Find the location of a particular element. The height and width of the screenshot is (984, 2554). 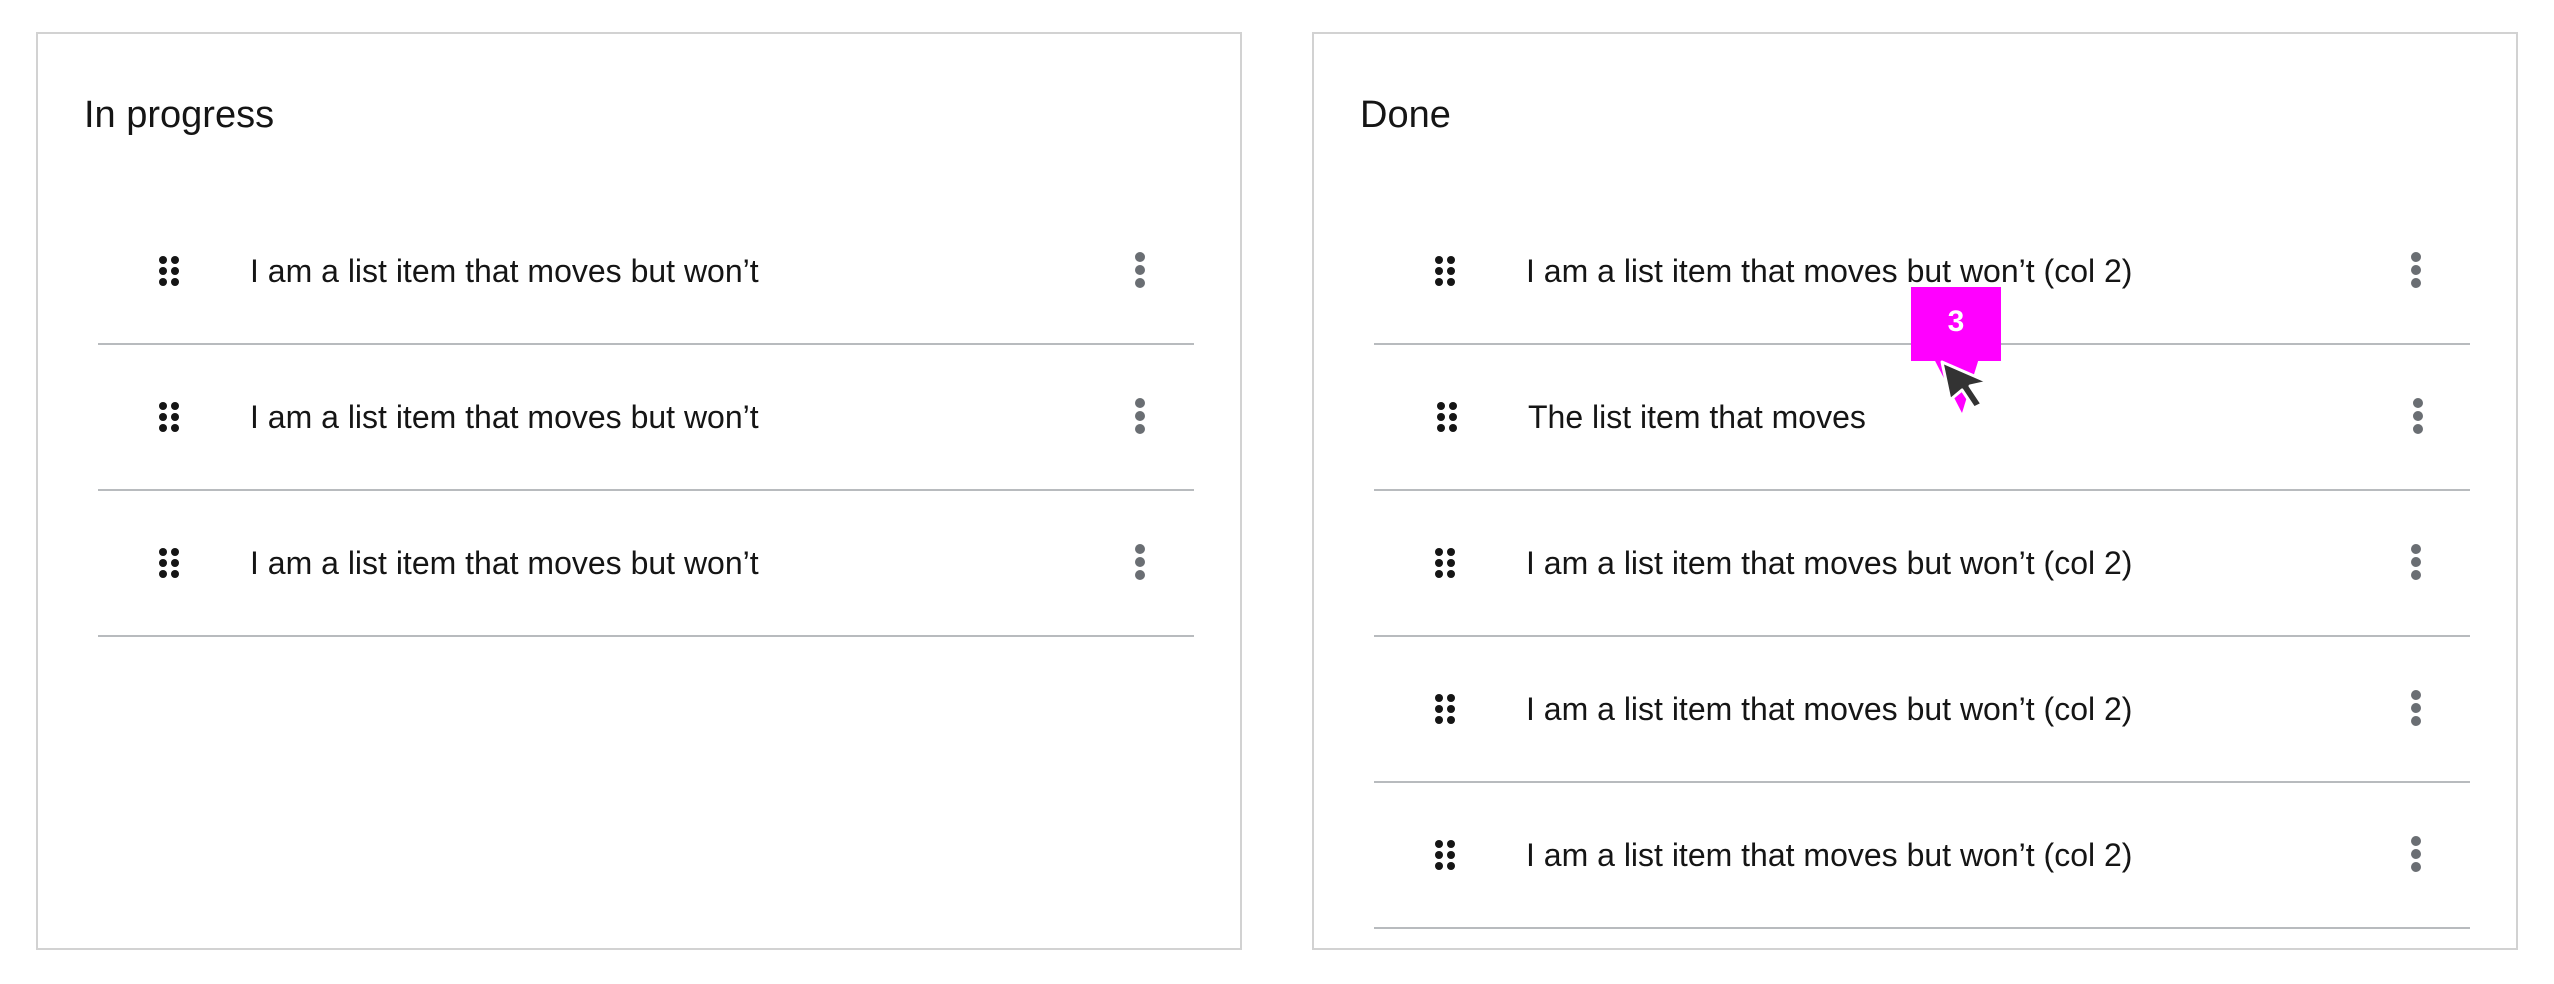

list-item-label: The list item that moves is located at coordinates (1697, 417).